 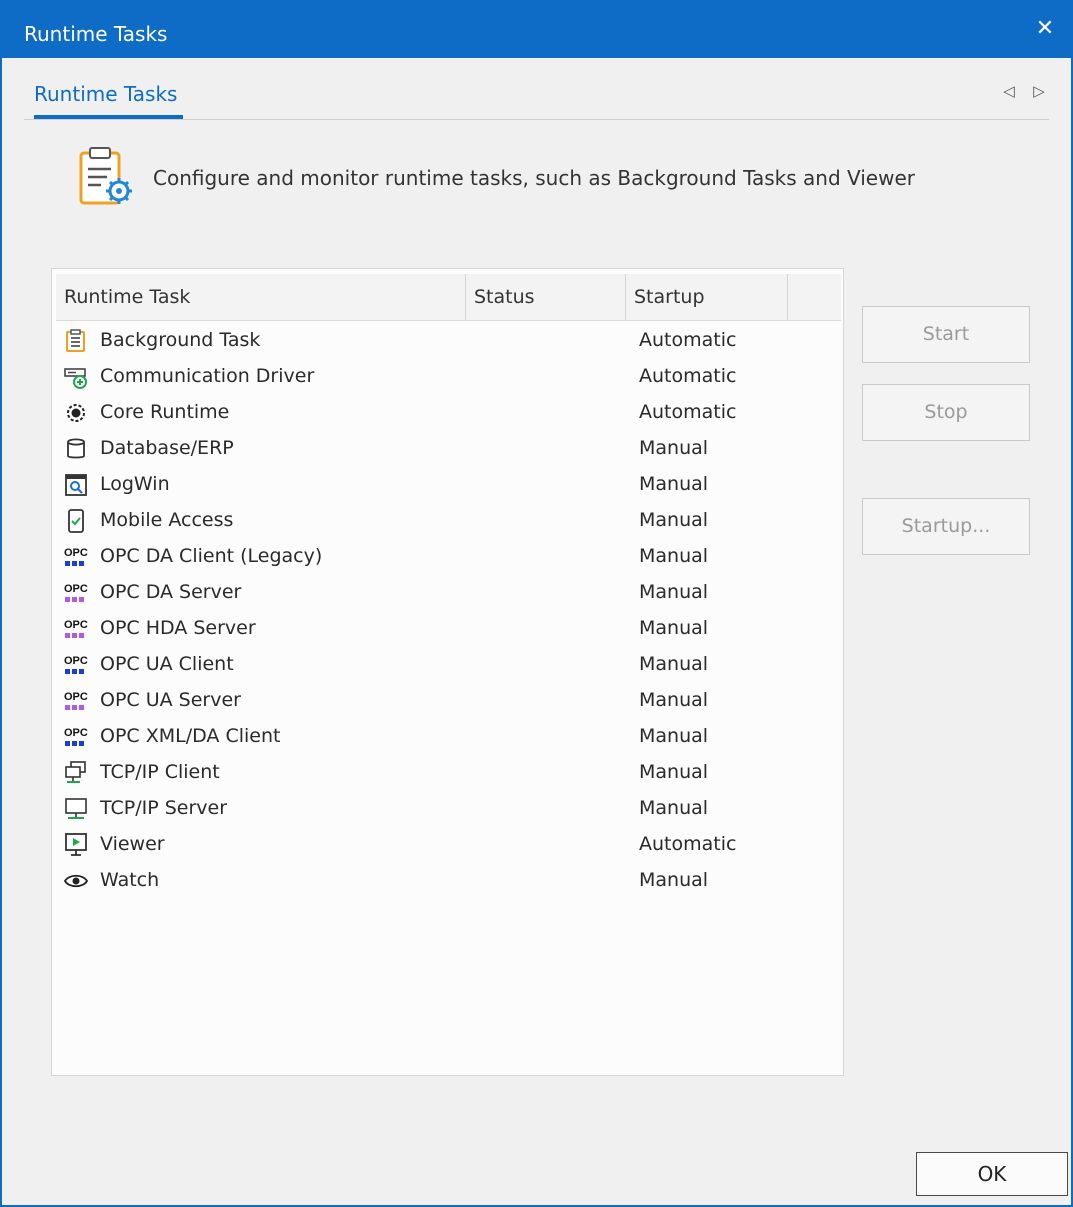 What do you see at coordinates (76, 413) in the screenshot?
I see `gear-core-icon` at bounding box center [76, 413].